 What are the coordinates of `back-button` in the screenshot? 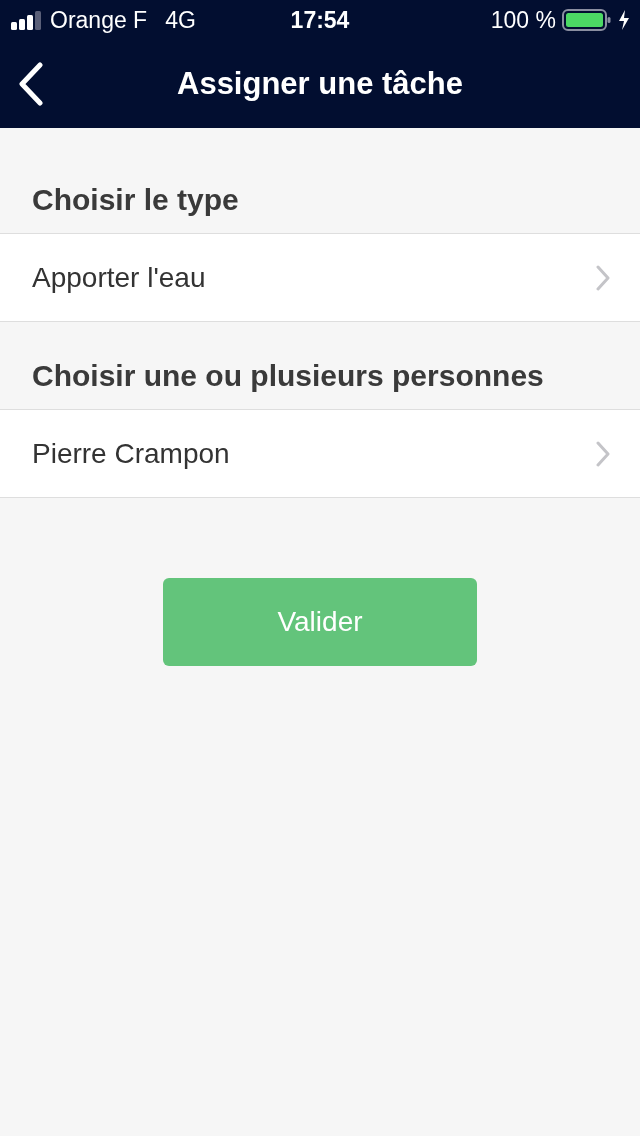 It's located at (31, 84).